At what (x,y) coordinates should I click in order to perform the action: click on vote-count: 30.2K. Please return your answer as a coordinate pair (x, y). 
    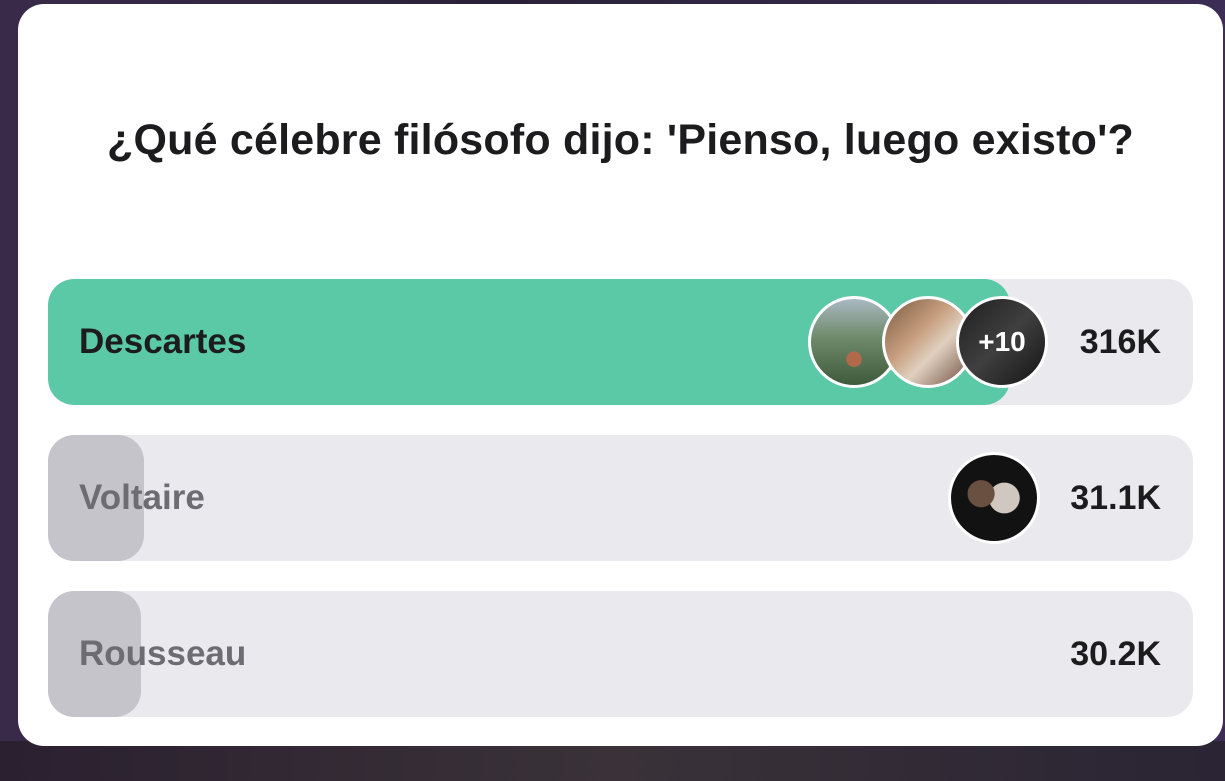
    Looking at the image, I should click on (1115, 654).